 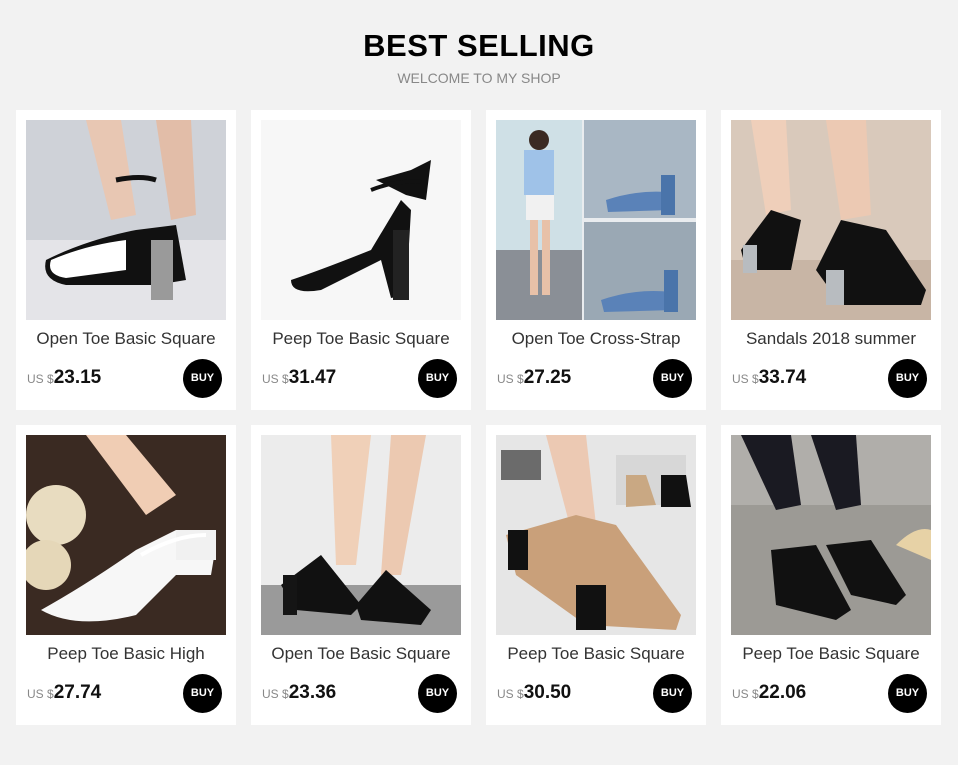 I want to click on product-price: US $27.25, so click(x=534, y=379).